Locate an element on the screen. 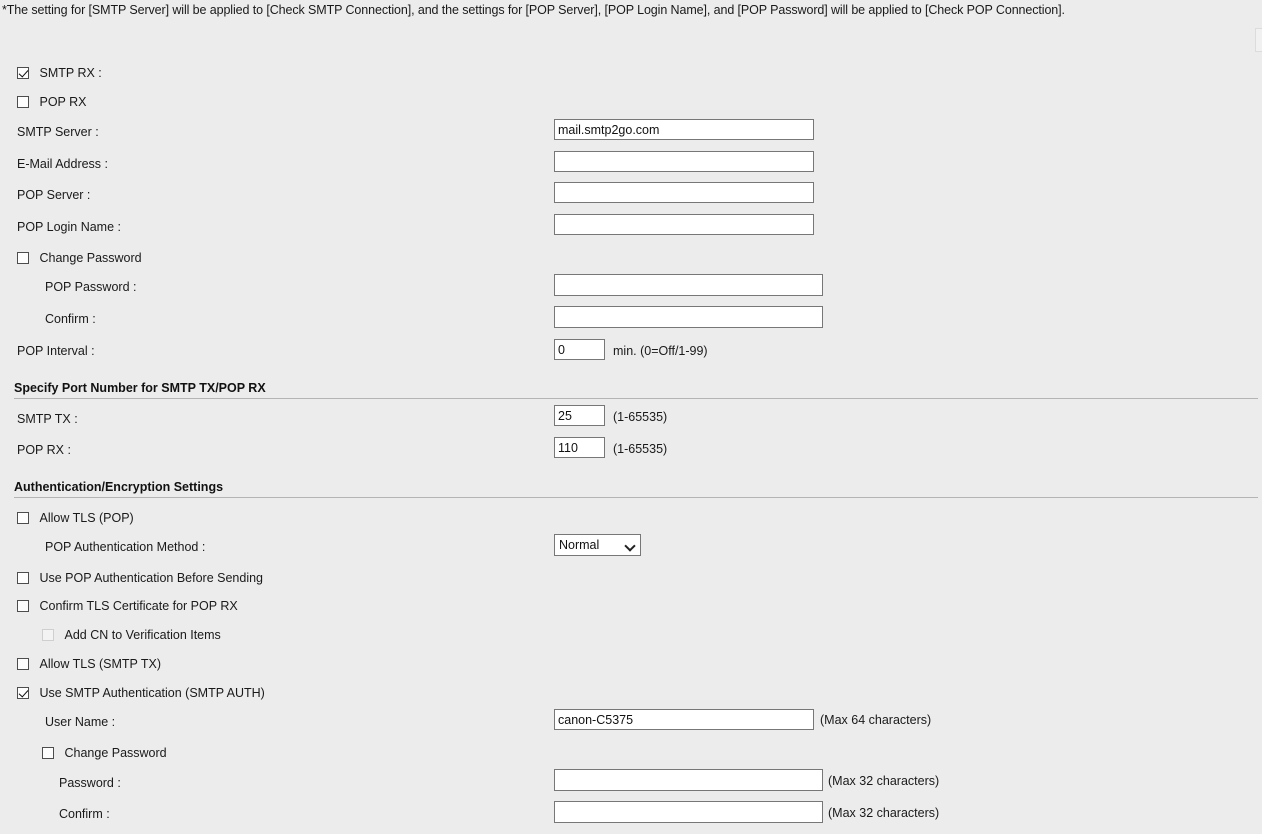 This screenshot has height=834, width=1262. allow-tls-smtp-row: Allow TLS (SMTP TX) is located at coordinates (89, 665).